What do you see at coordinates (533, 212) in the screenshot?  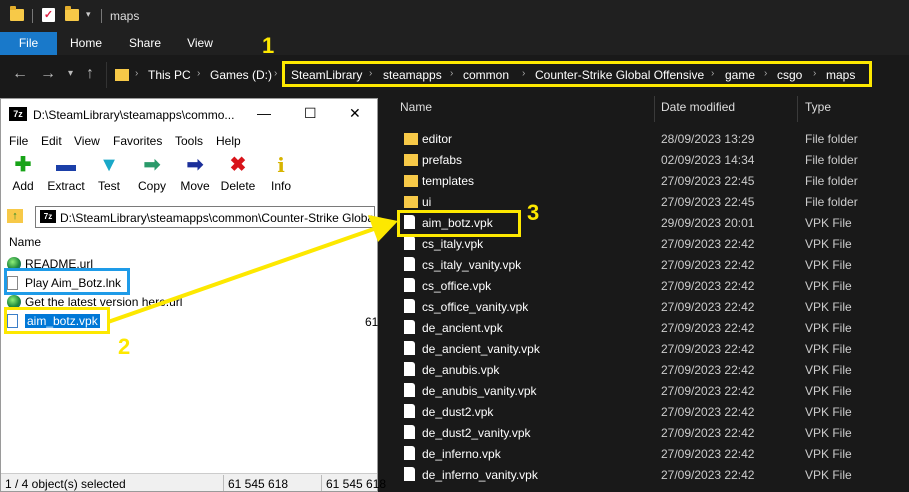 I see `step-marker-3: 3` at bounding box center [533, 212].